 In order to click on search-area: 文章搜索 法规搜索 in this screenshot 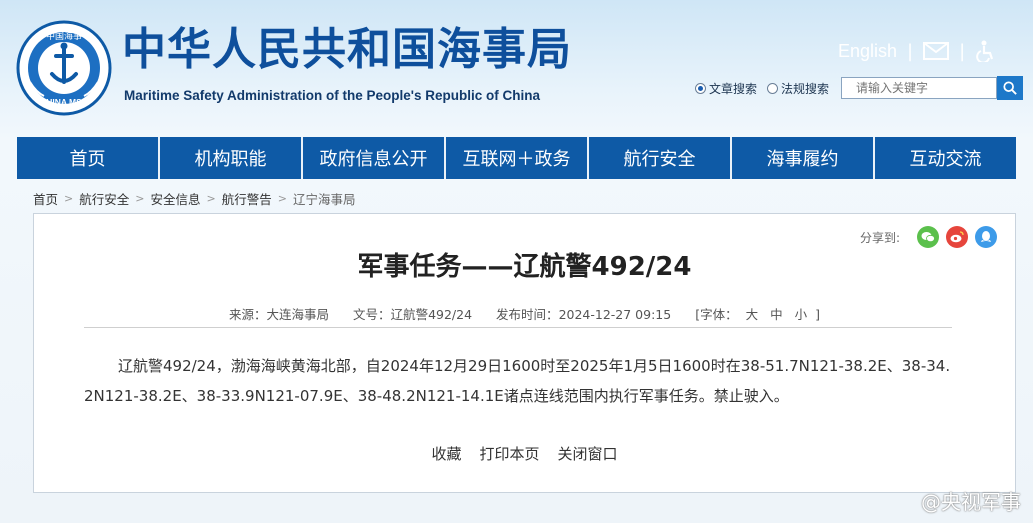, I will do `click(859, 88)`.